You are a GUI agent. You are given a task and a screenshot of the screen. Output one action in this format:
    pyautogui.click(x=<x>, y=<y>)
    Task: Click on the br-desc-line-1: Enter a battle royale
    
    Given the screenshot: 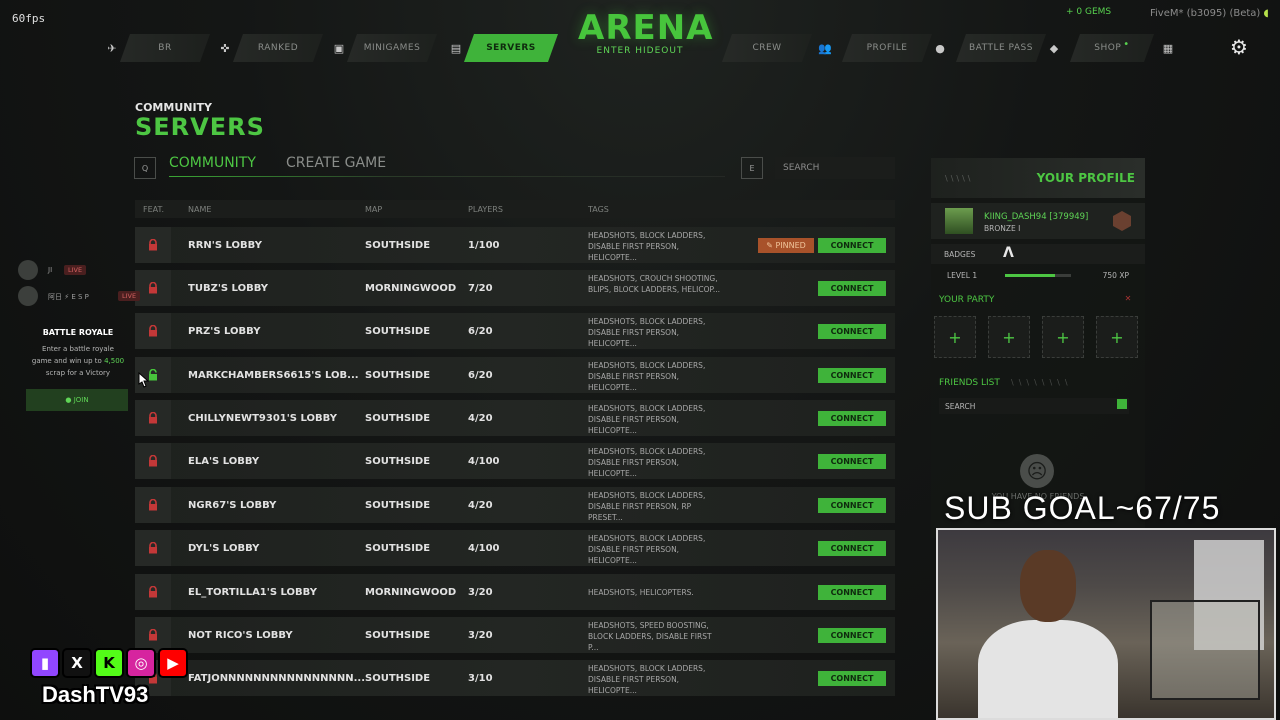 What is the action you would take?
    pyautogui.click(x=78, y=349)
    